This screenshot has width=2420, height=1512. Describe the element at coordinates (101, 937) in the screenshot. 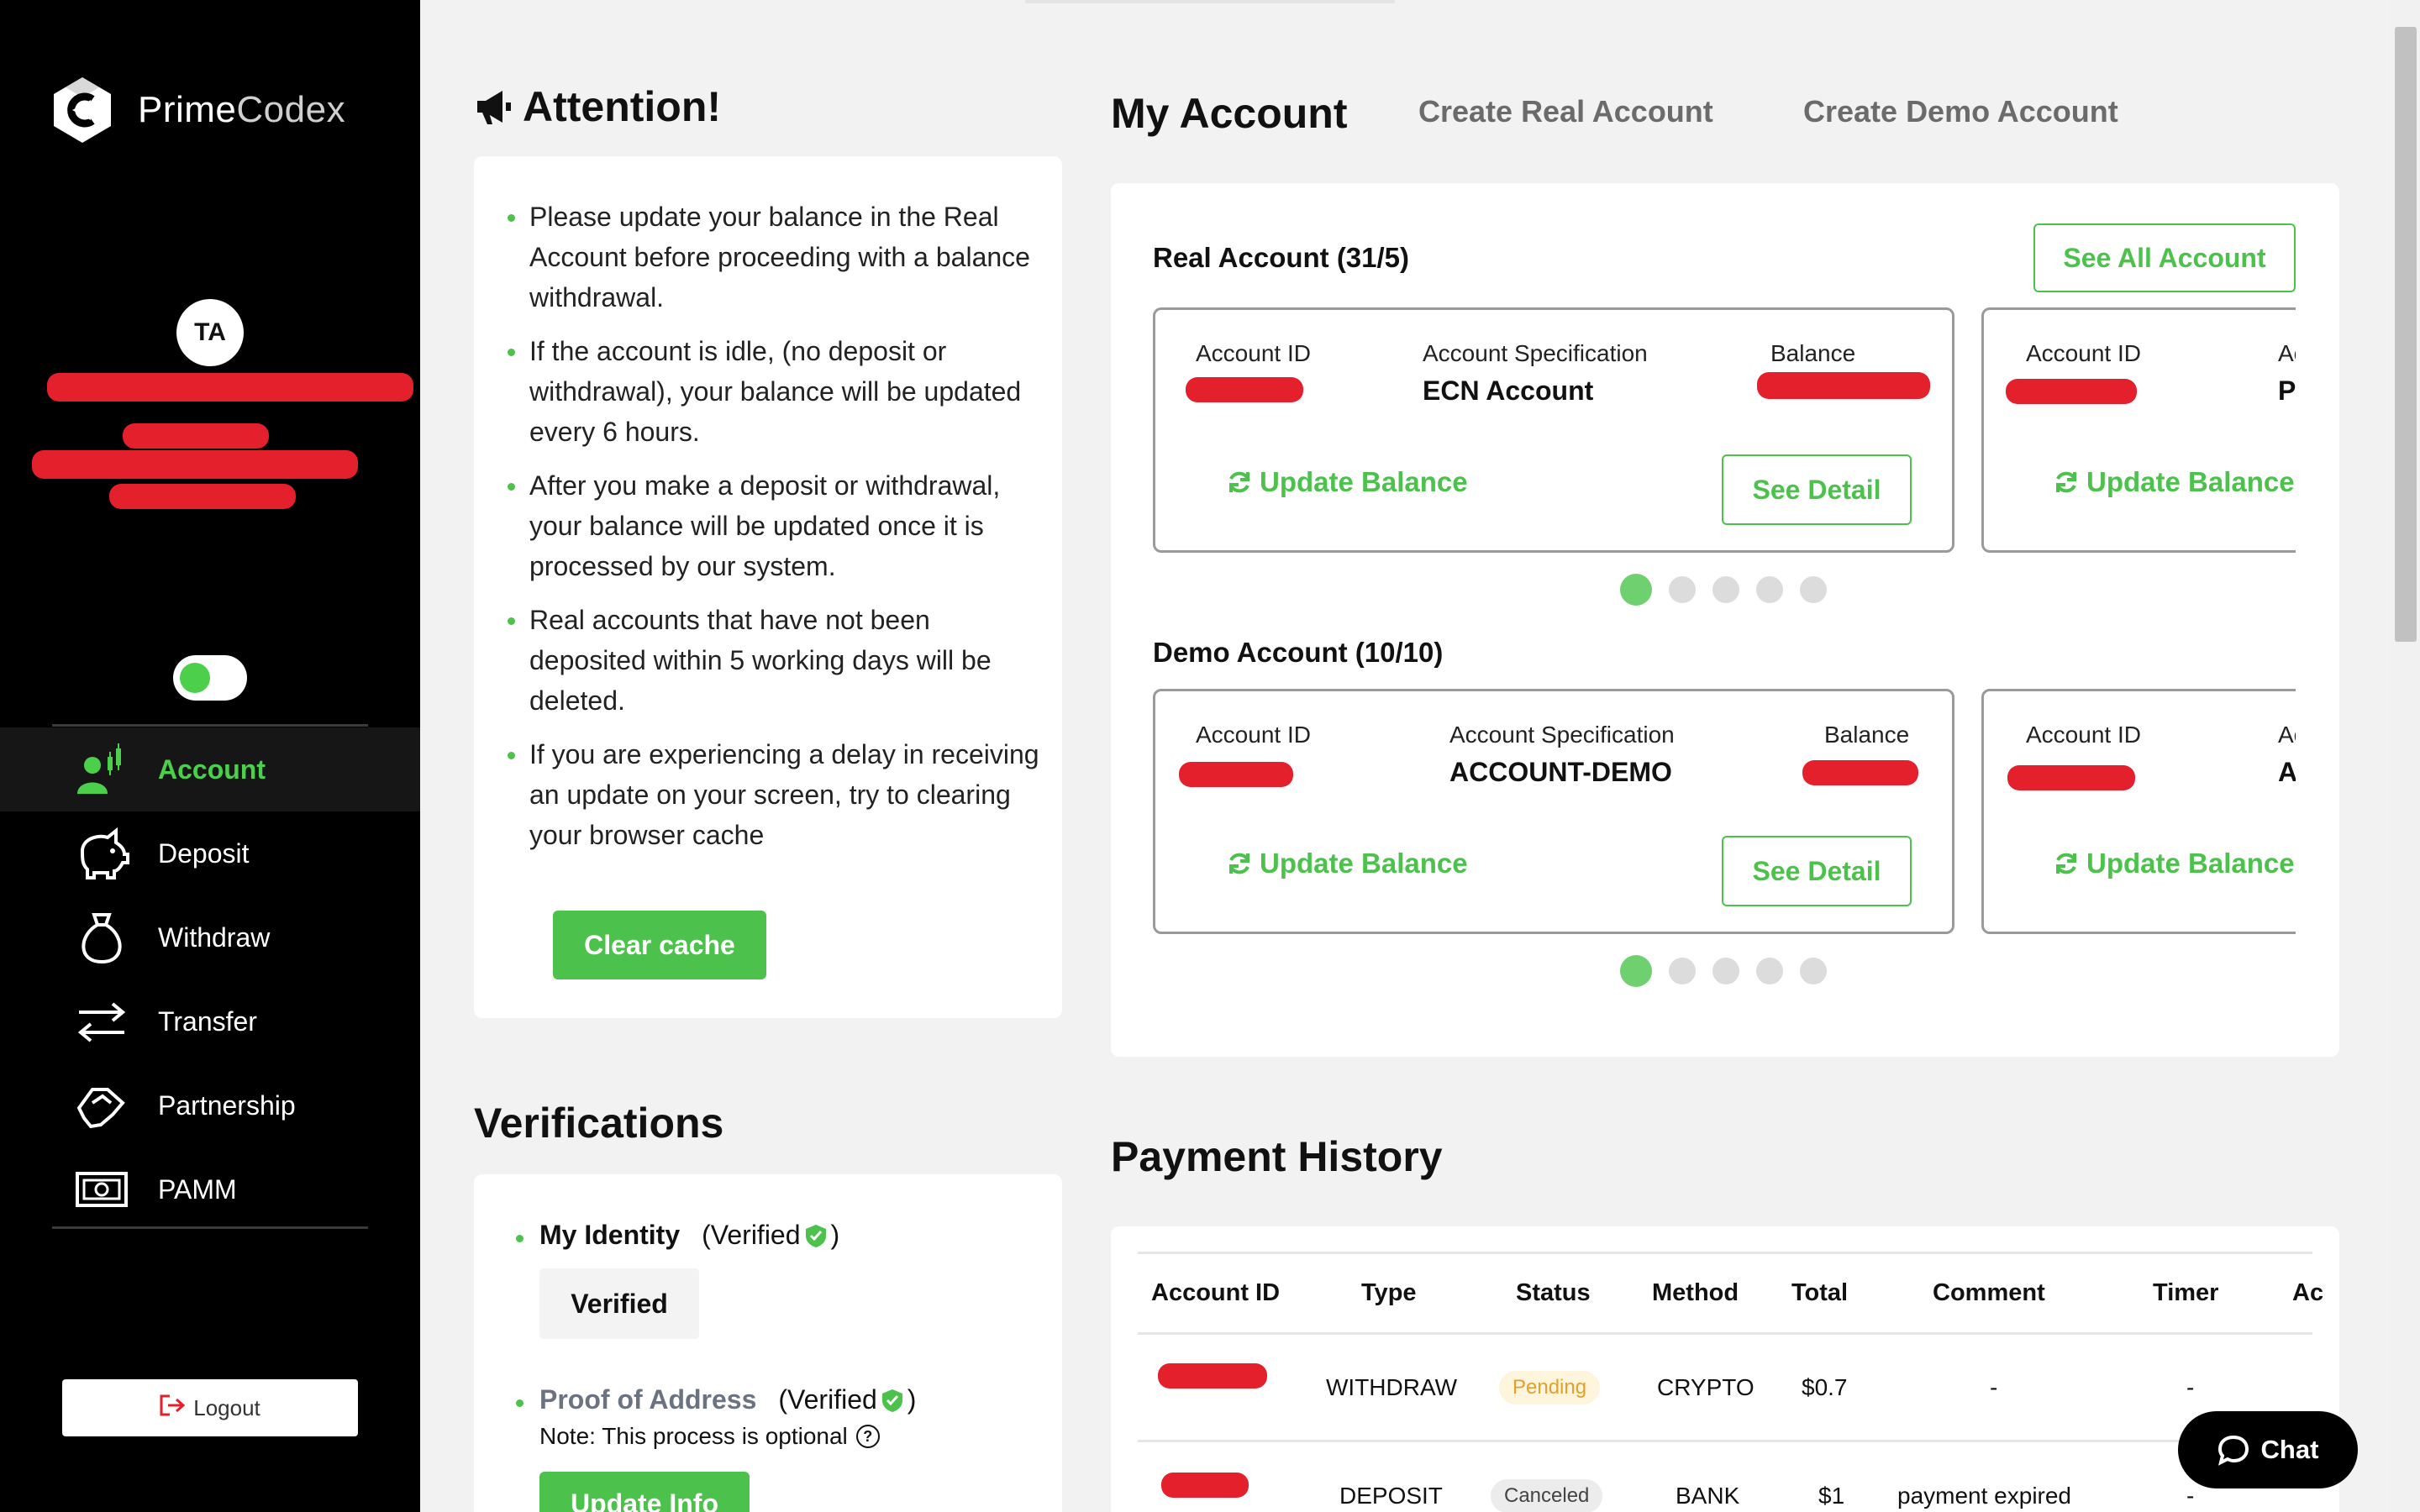

I see `money-bag-icon` at that location.